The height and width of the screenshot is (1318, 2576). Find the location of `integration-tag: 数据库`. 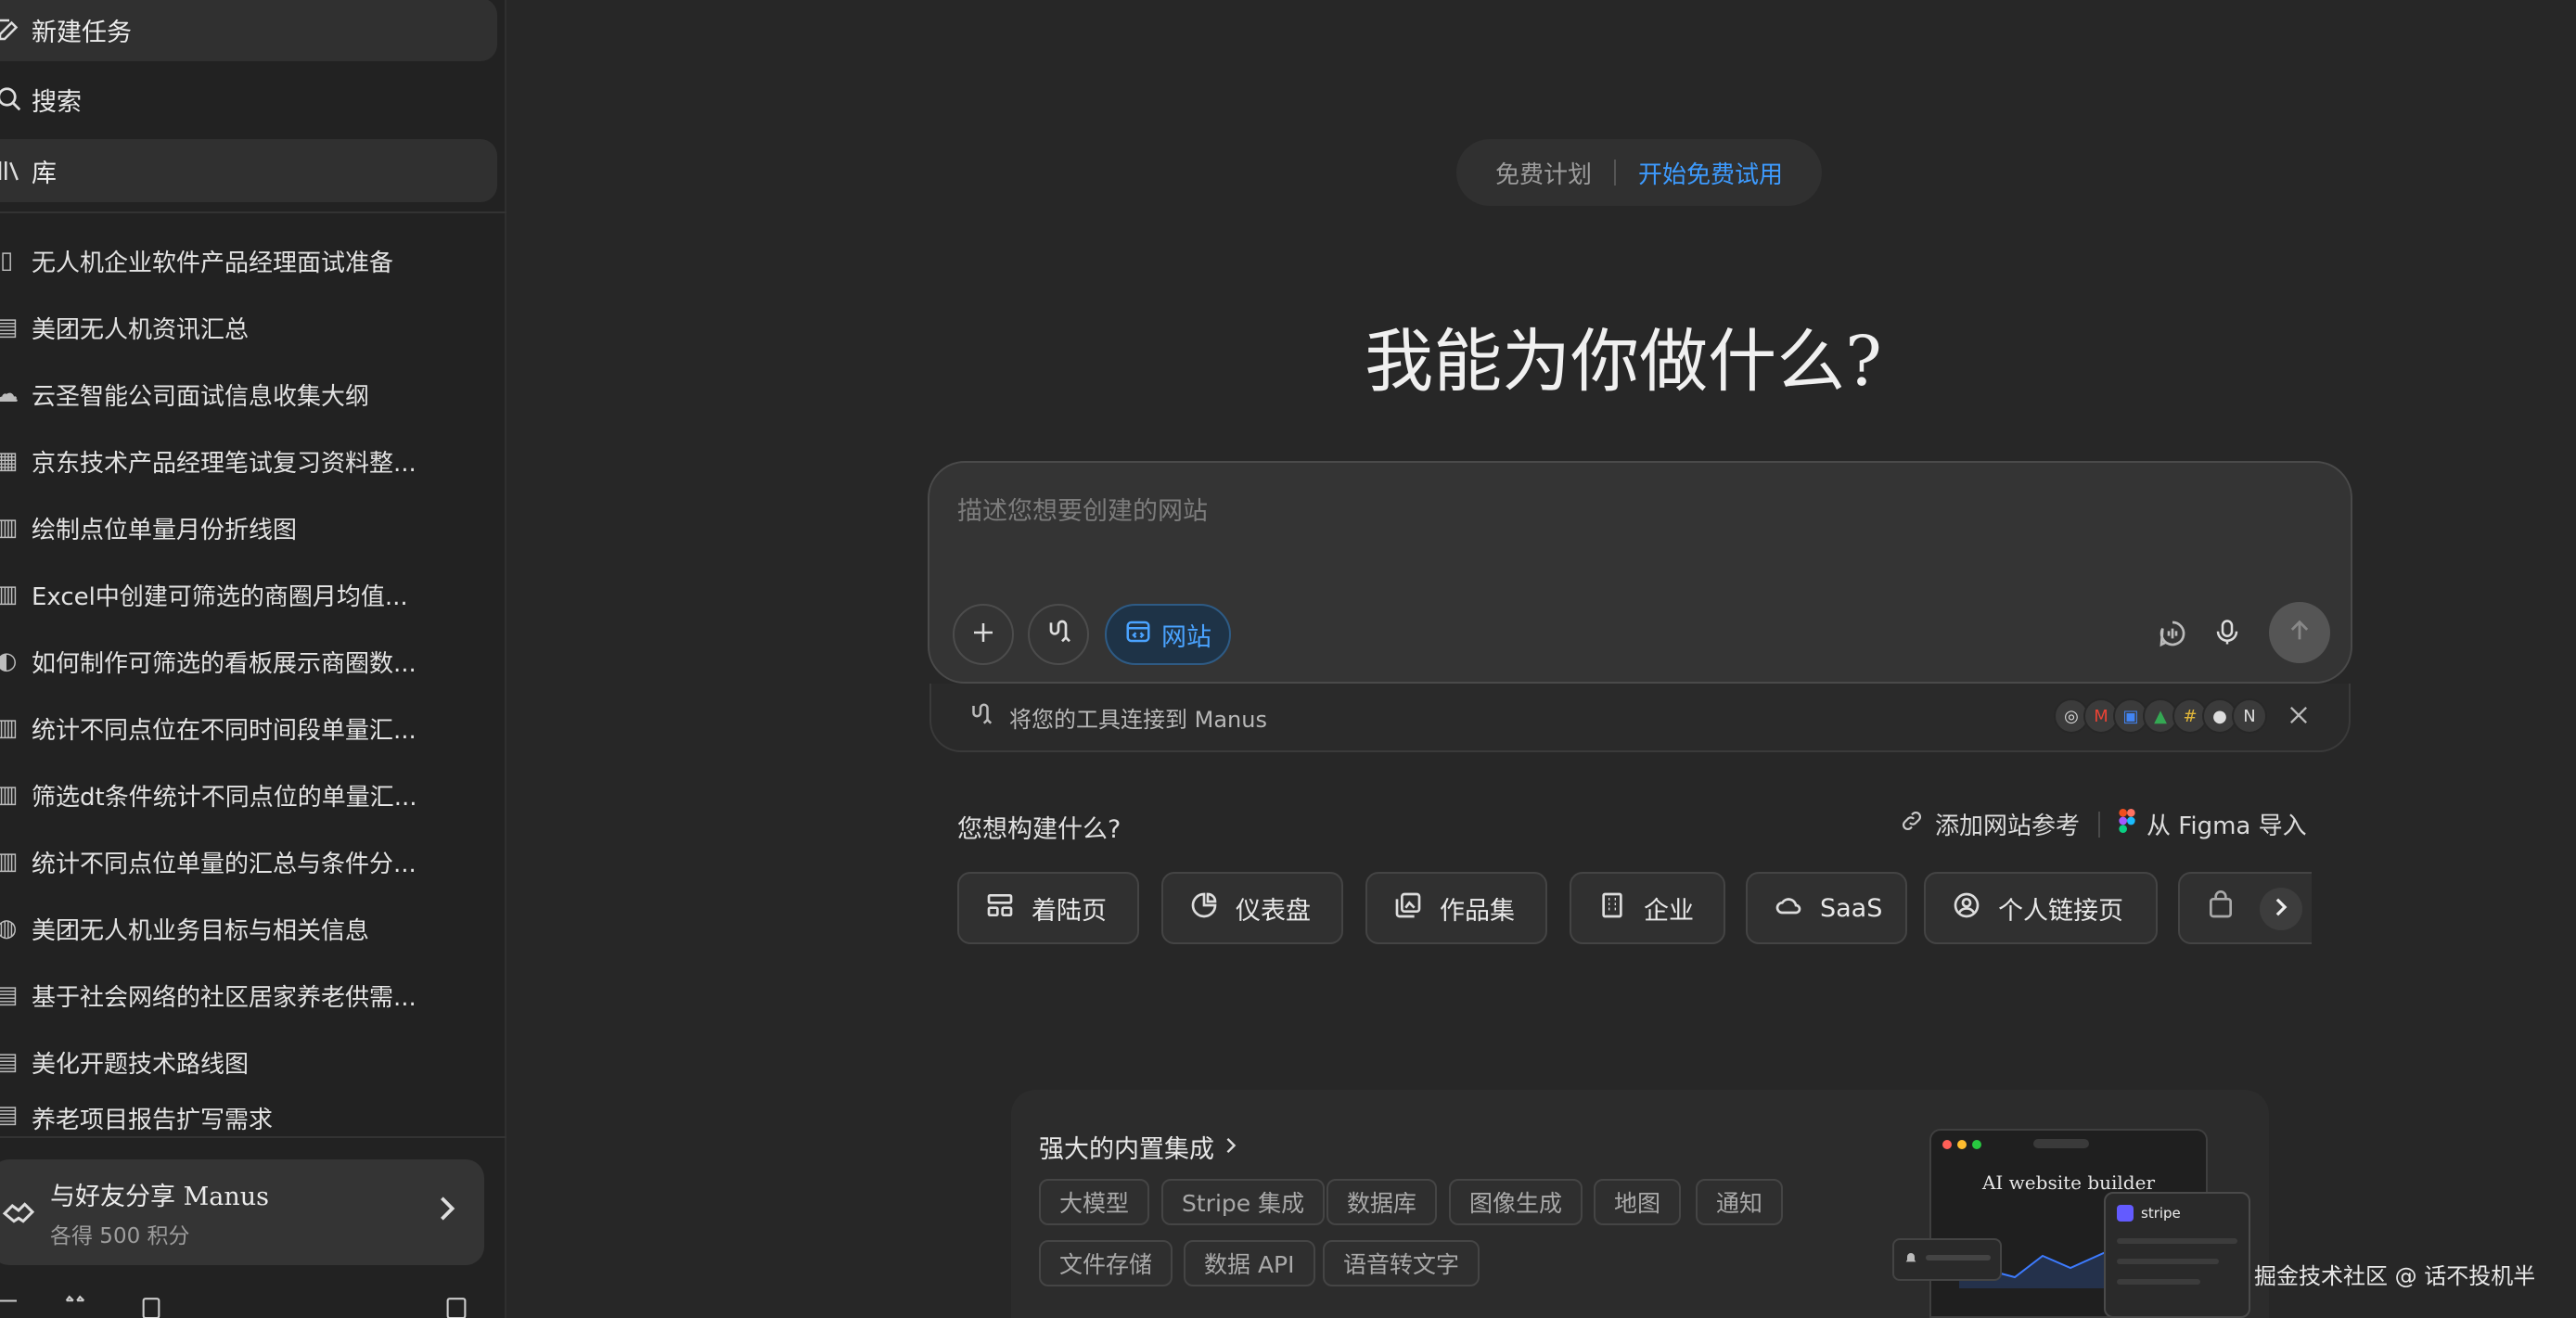

integration-tag: 数据库 is located at coordinates (1382, 1202).